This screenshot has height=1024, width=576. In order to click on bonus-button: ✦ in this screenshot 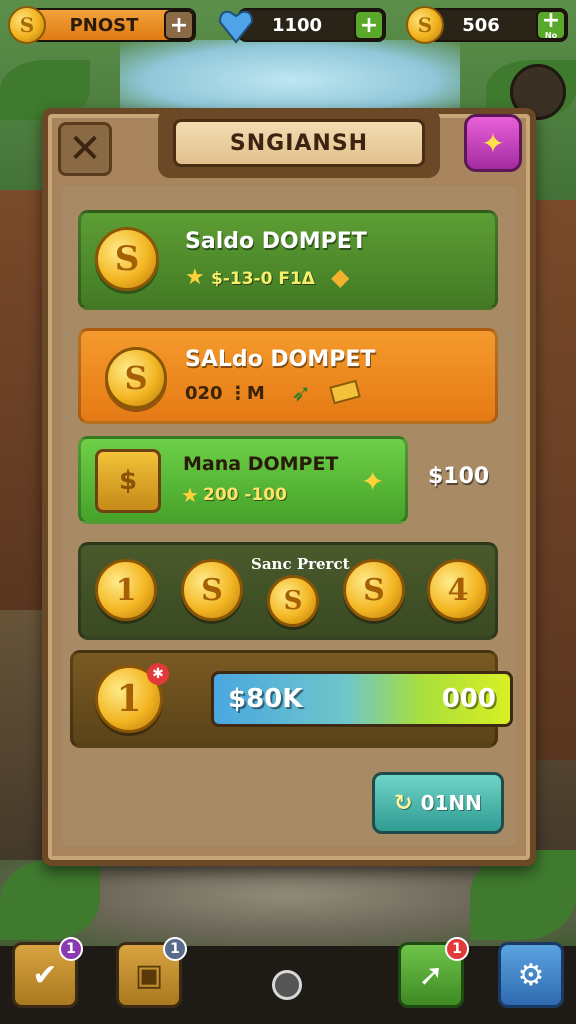, I will do `click(493, 143)`.